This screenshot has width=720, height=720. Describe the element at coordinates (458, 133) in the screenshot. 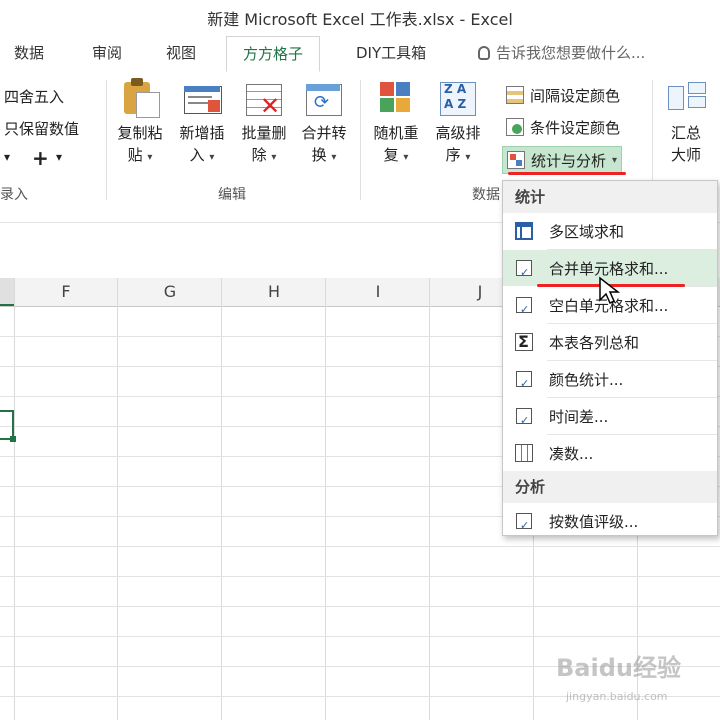

I see `advanced-sort-label-1: 高级排` at that location.